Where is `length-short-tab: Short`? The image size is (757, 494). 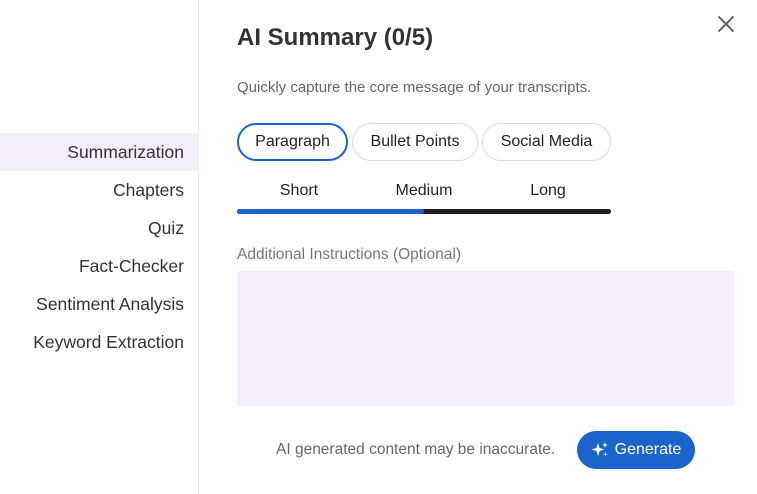 length-short-tab: Short is located at coordinates (299, 191).